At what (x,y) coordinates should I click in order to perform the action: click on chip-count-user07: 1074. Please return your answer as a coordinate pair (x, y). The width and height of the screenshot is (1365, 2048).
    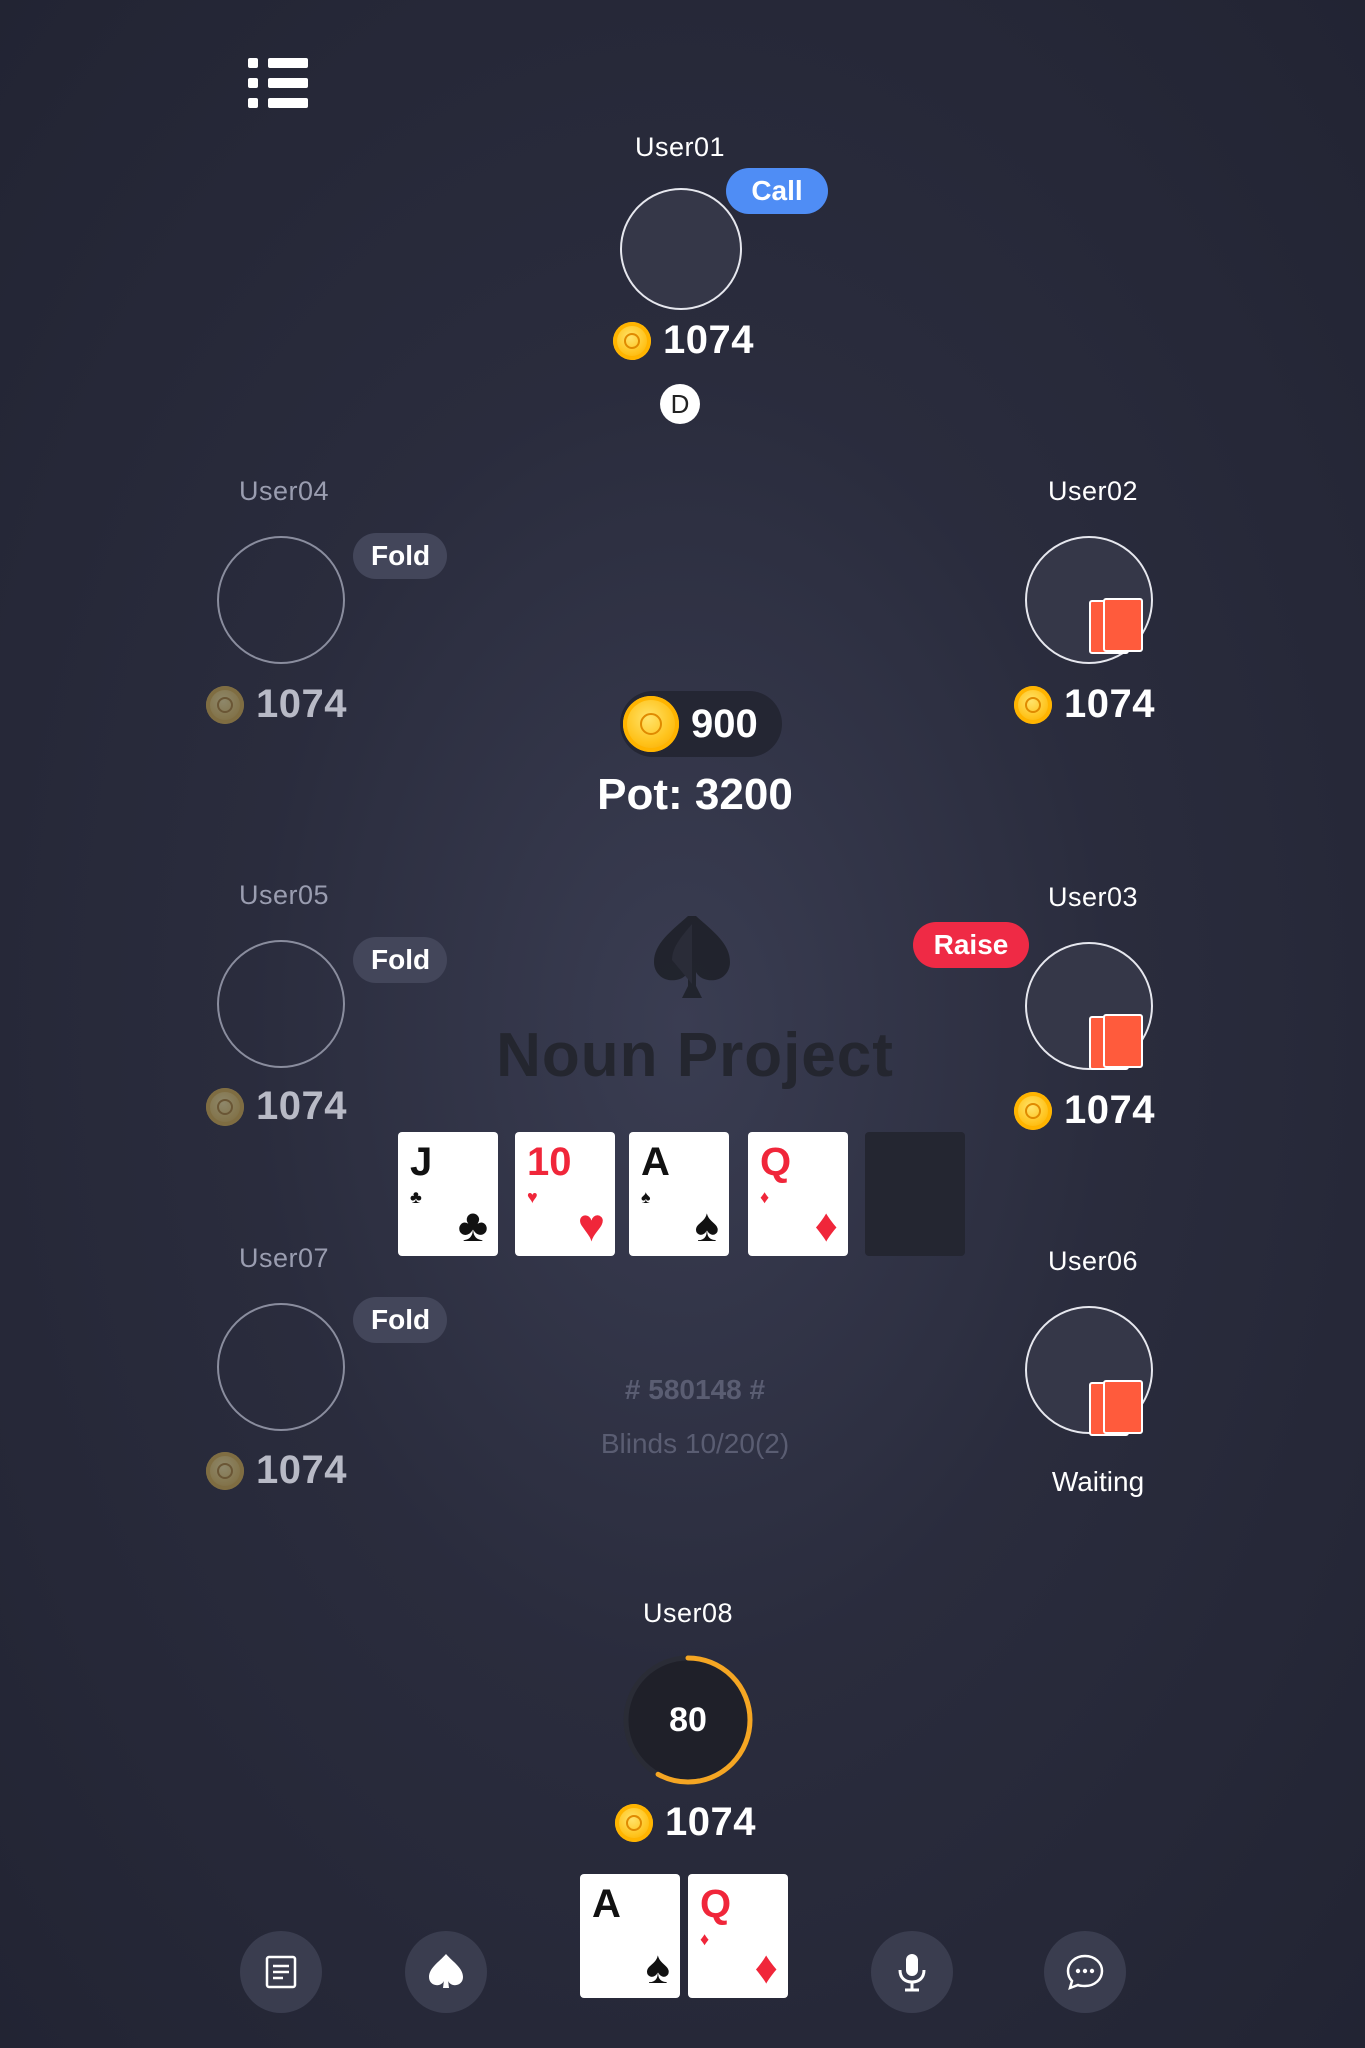
    Looking at the image, I should click on (276, 1470).